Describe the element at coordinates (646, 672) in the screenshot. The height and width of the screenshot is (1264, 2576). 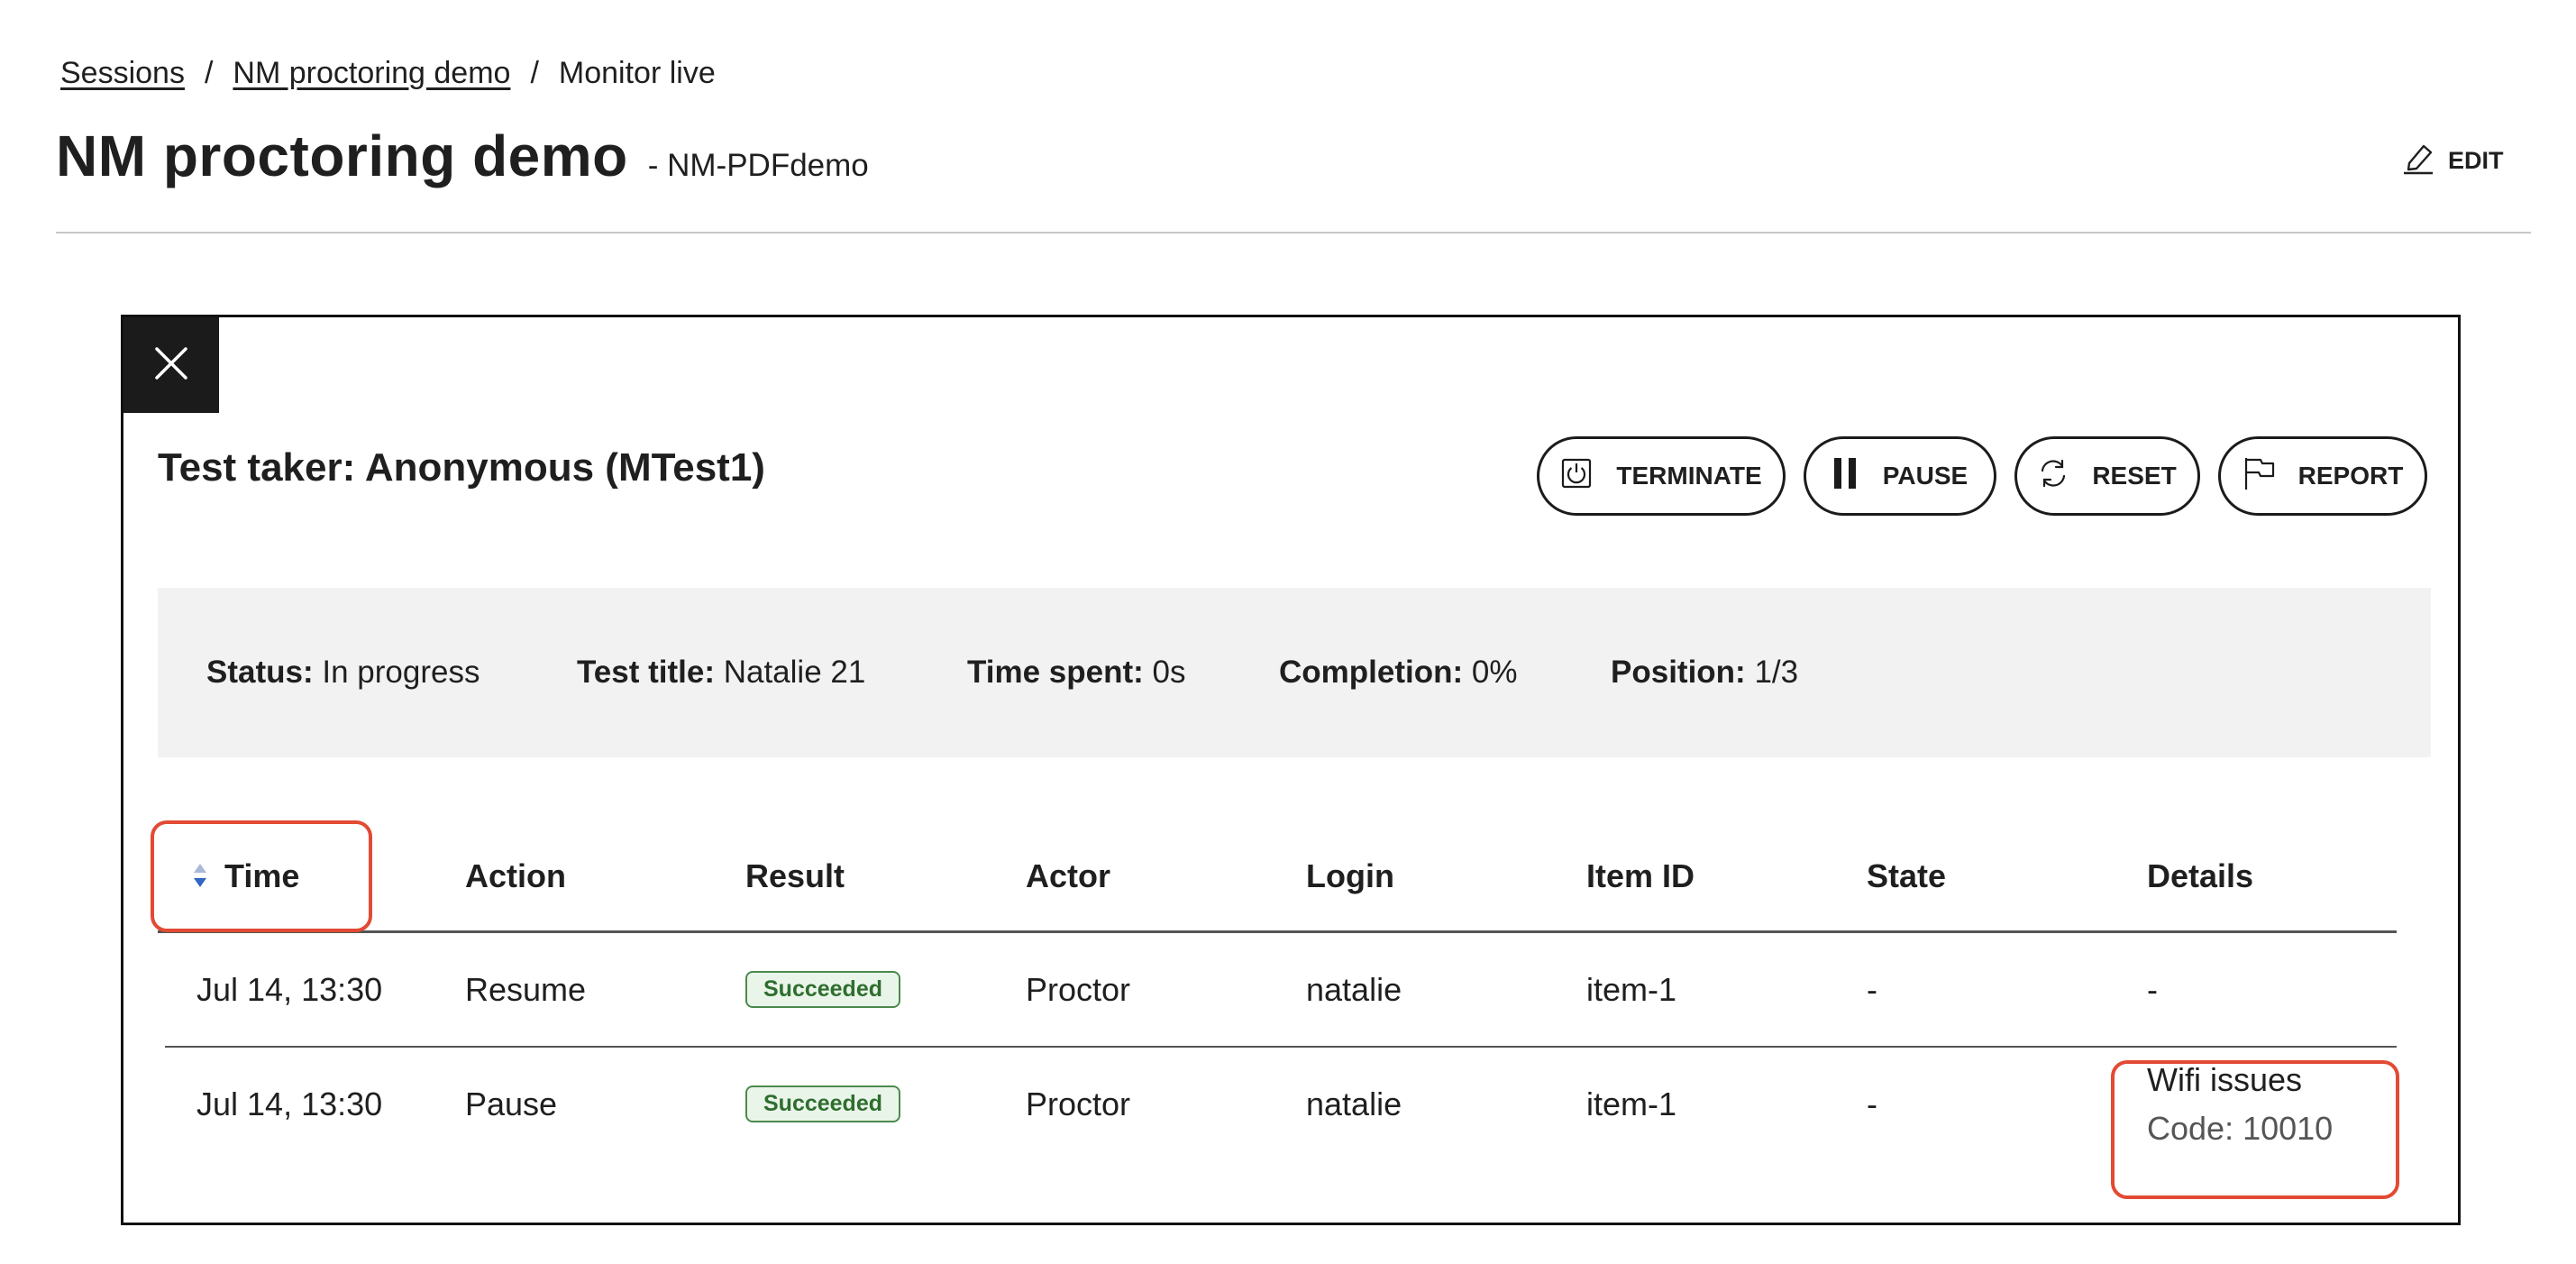
I see `test-title-label: Test title:` at that location.